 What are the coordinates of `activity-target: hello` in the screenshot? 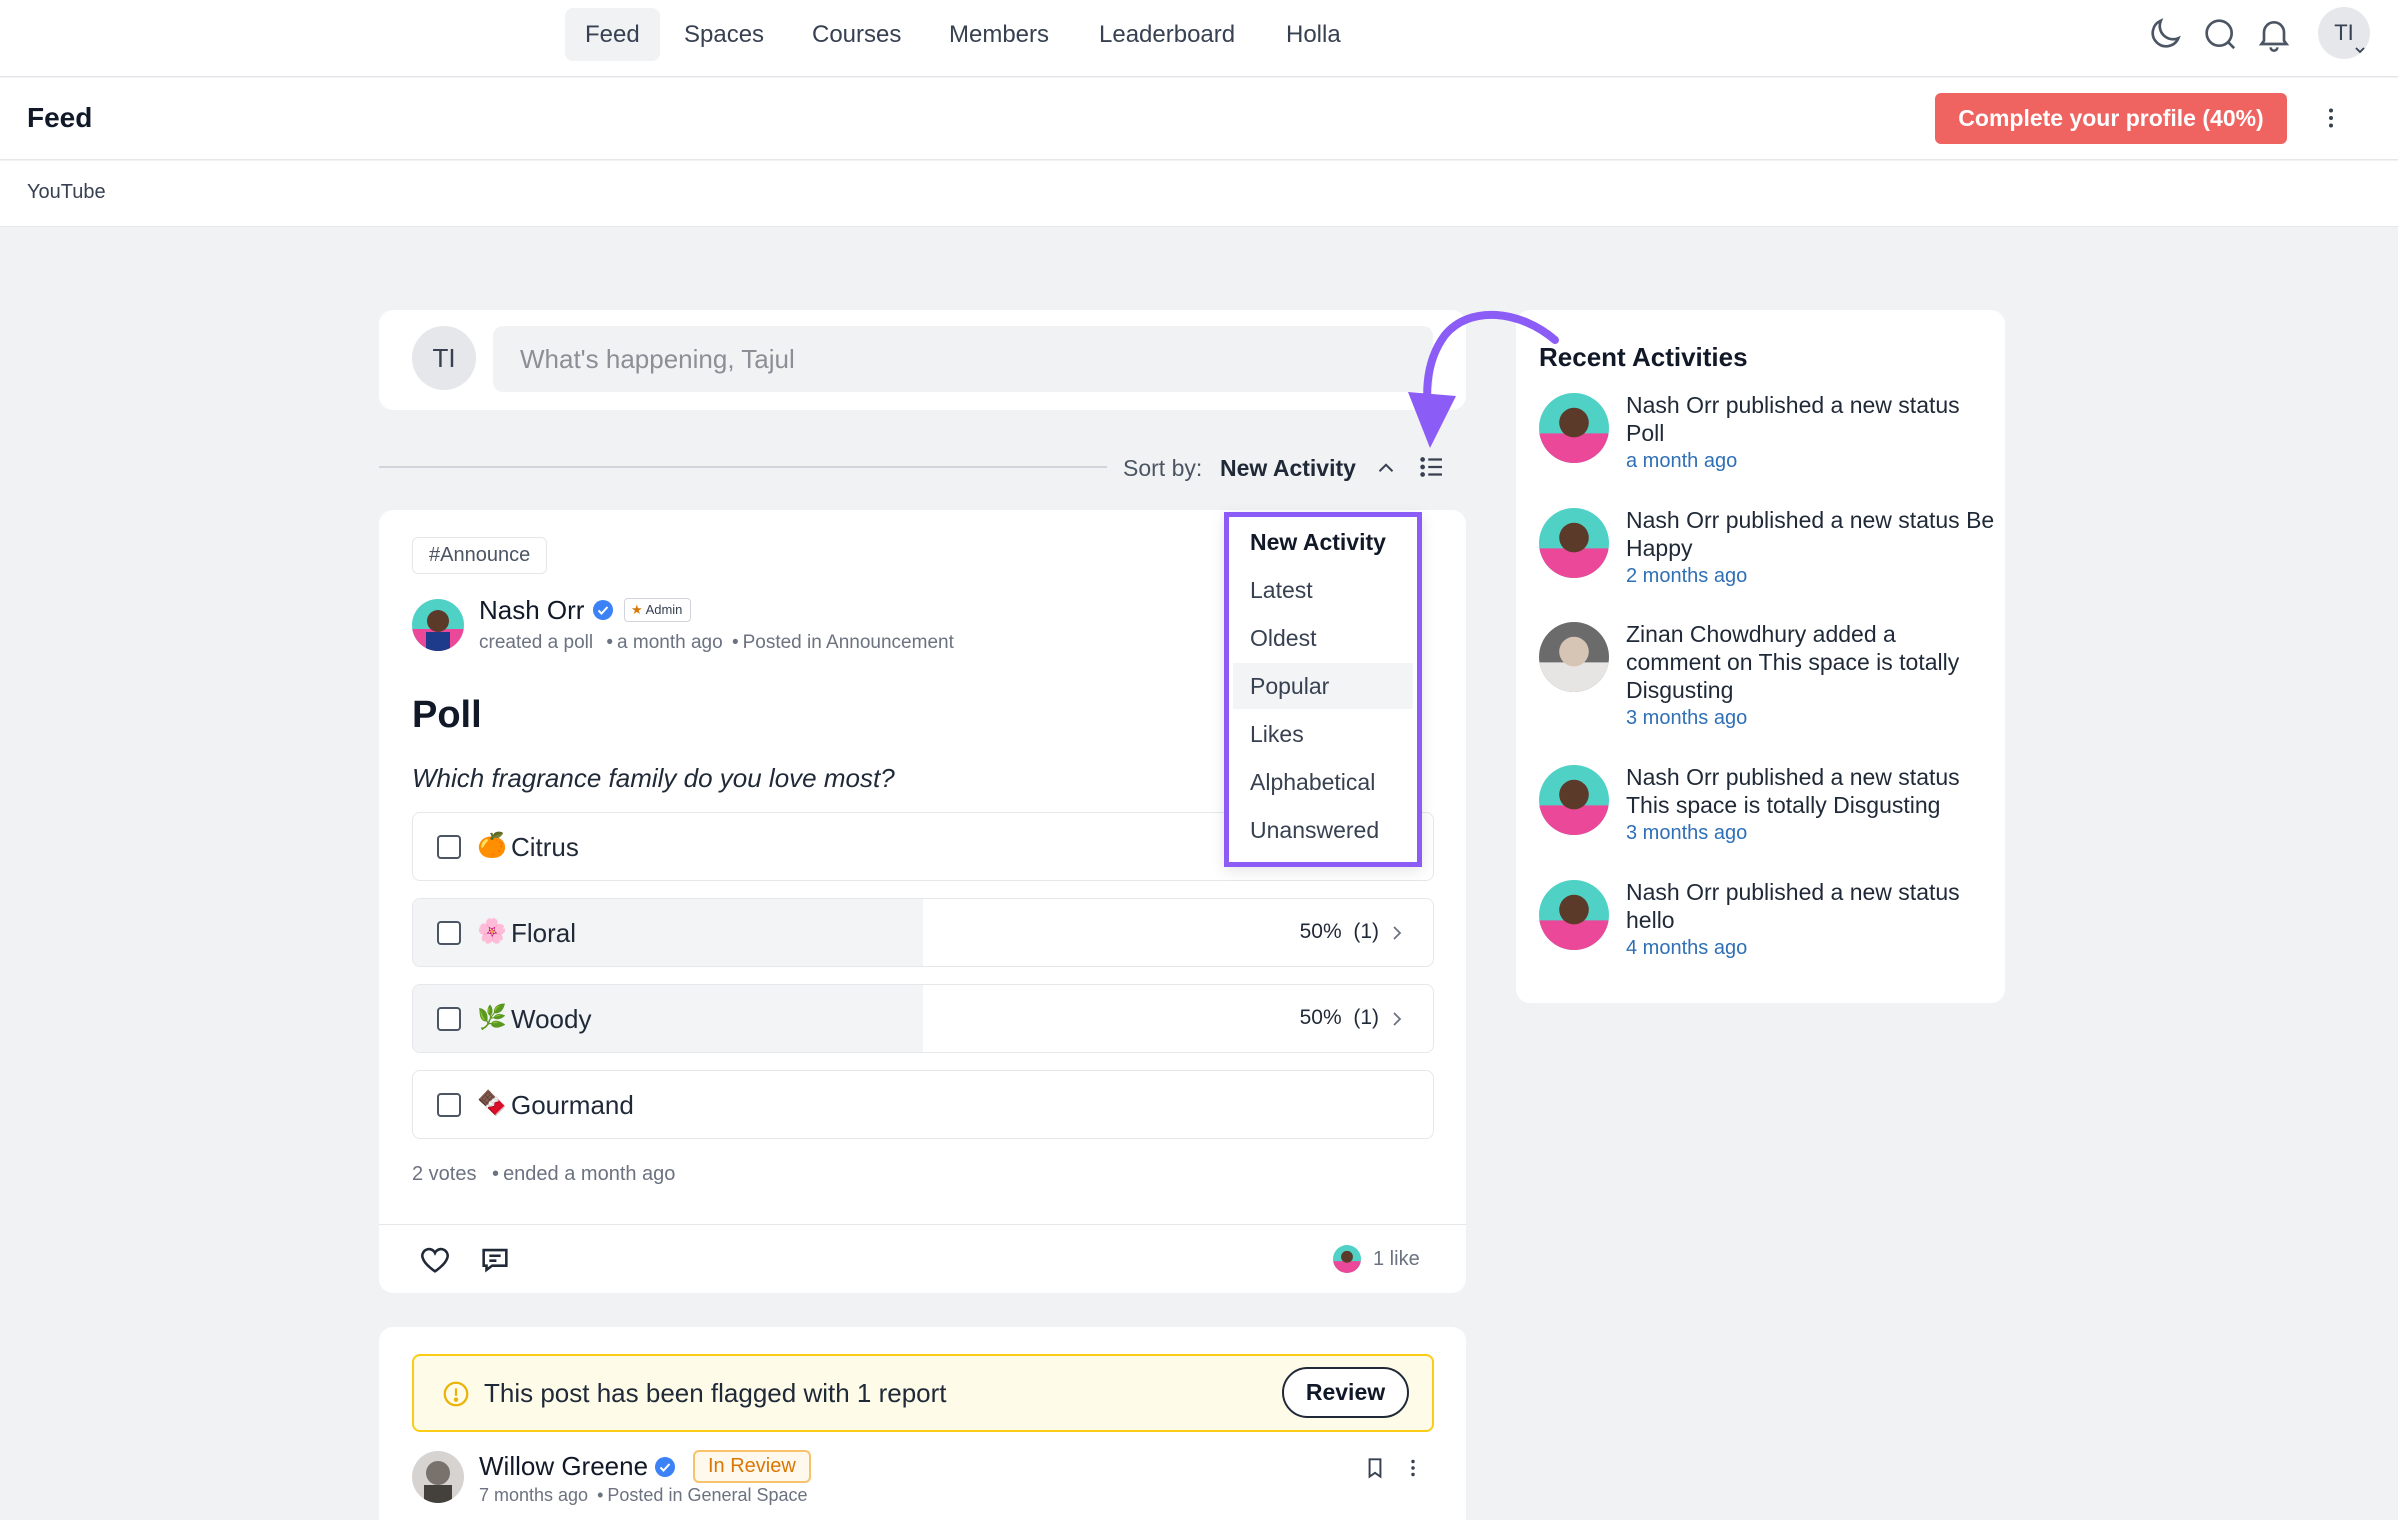 It's located at (1650, 920).